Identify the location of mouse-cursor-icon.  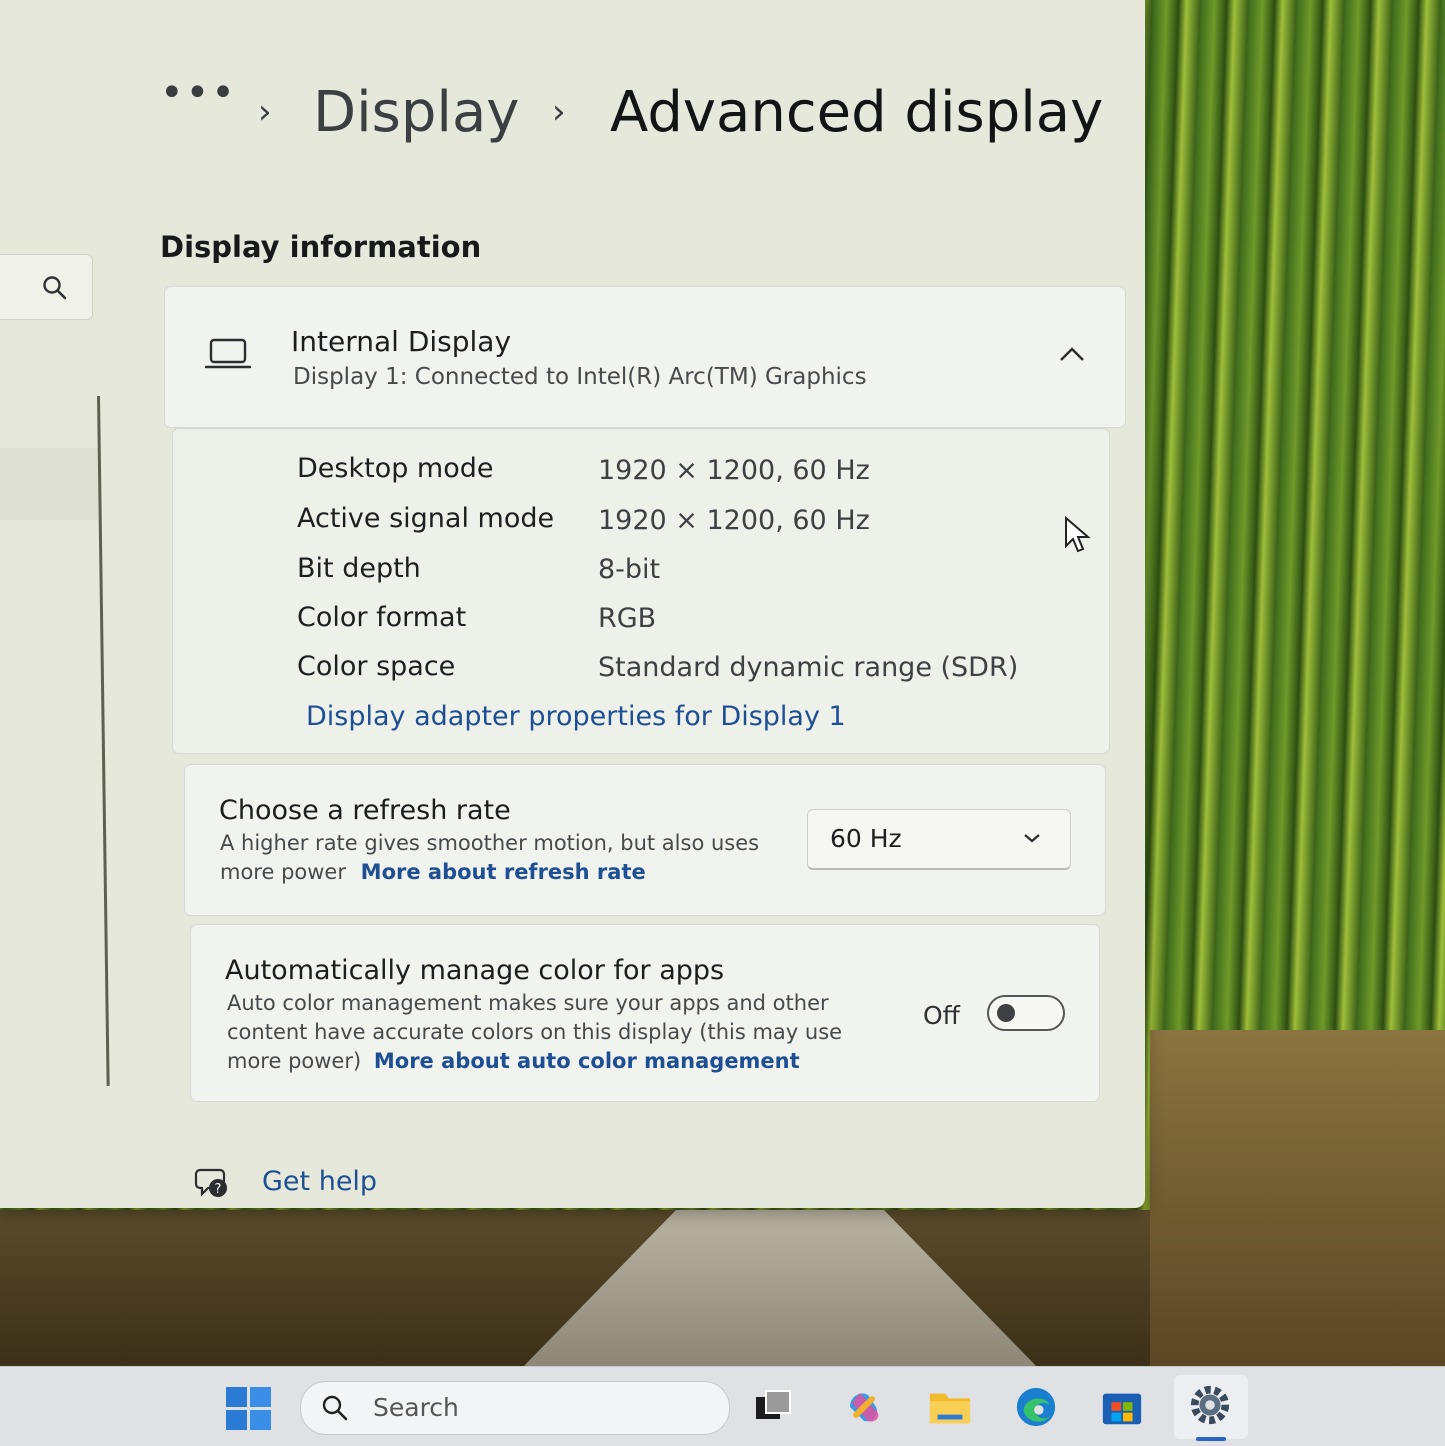
(1078, 534).